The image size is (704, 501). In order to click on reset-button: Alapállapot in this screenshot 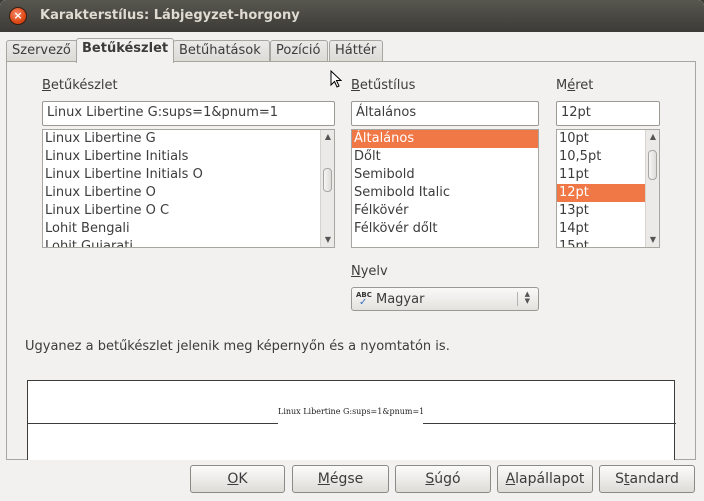, I will do `click(545, 479)`.